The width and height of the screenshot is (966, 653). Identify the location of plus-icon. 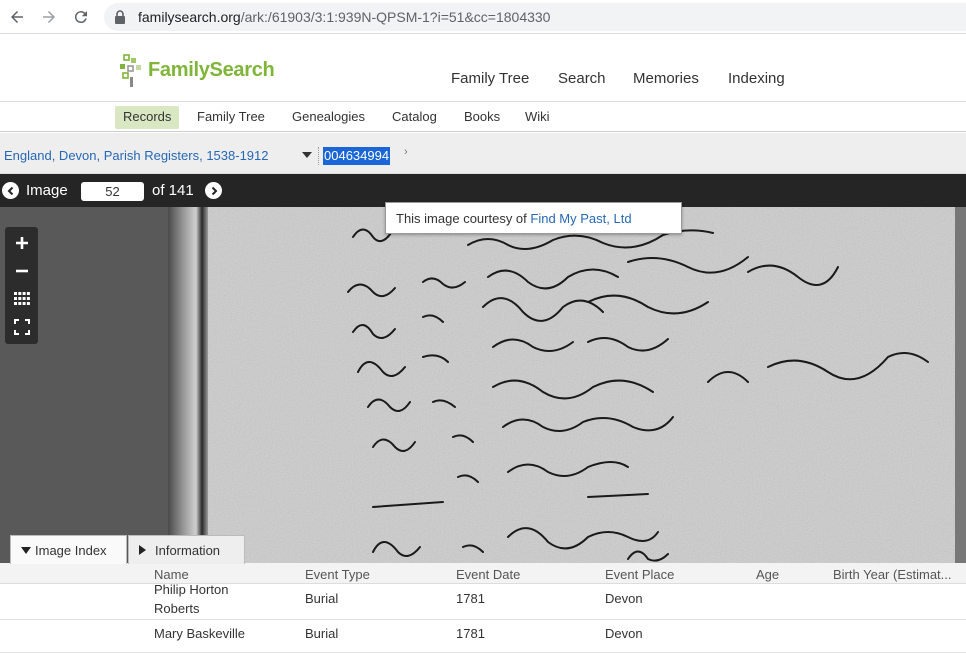
(21, 243).